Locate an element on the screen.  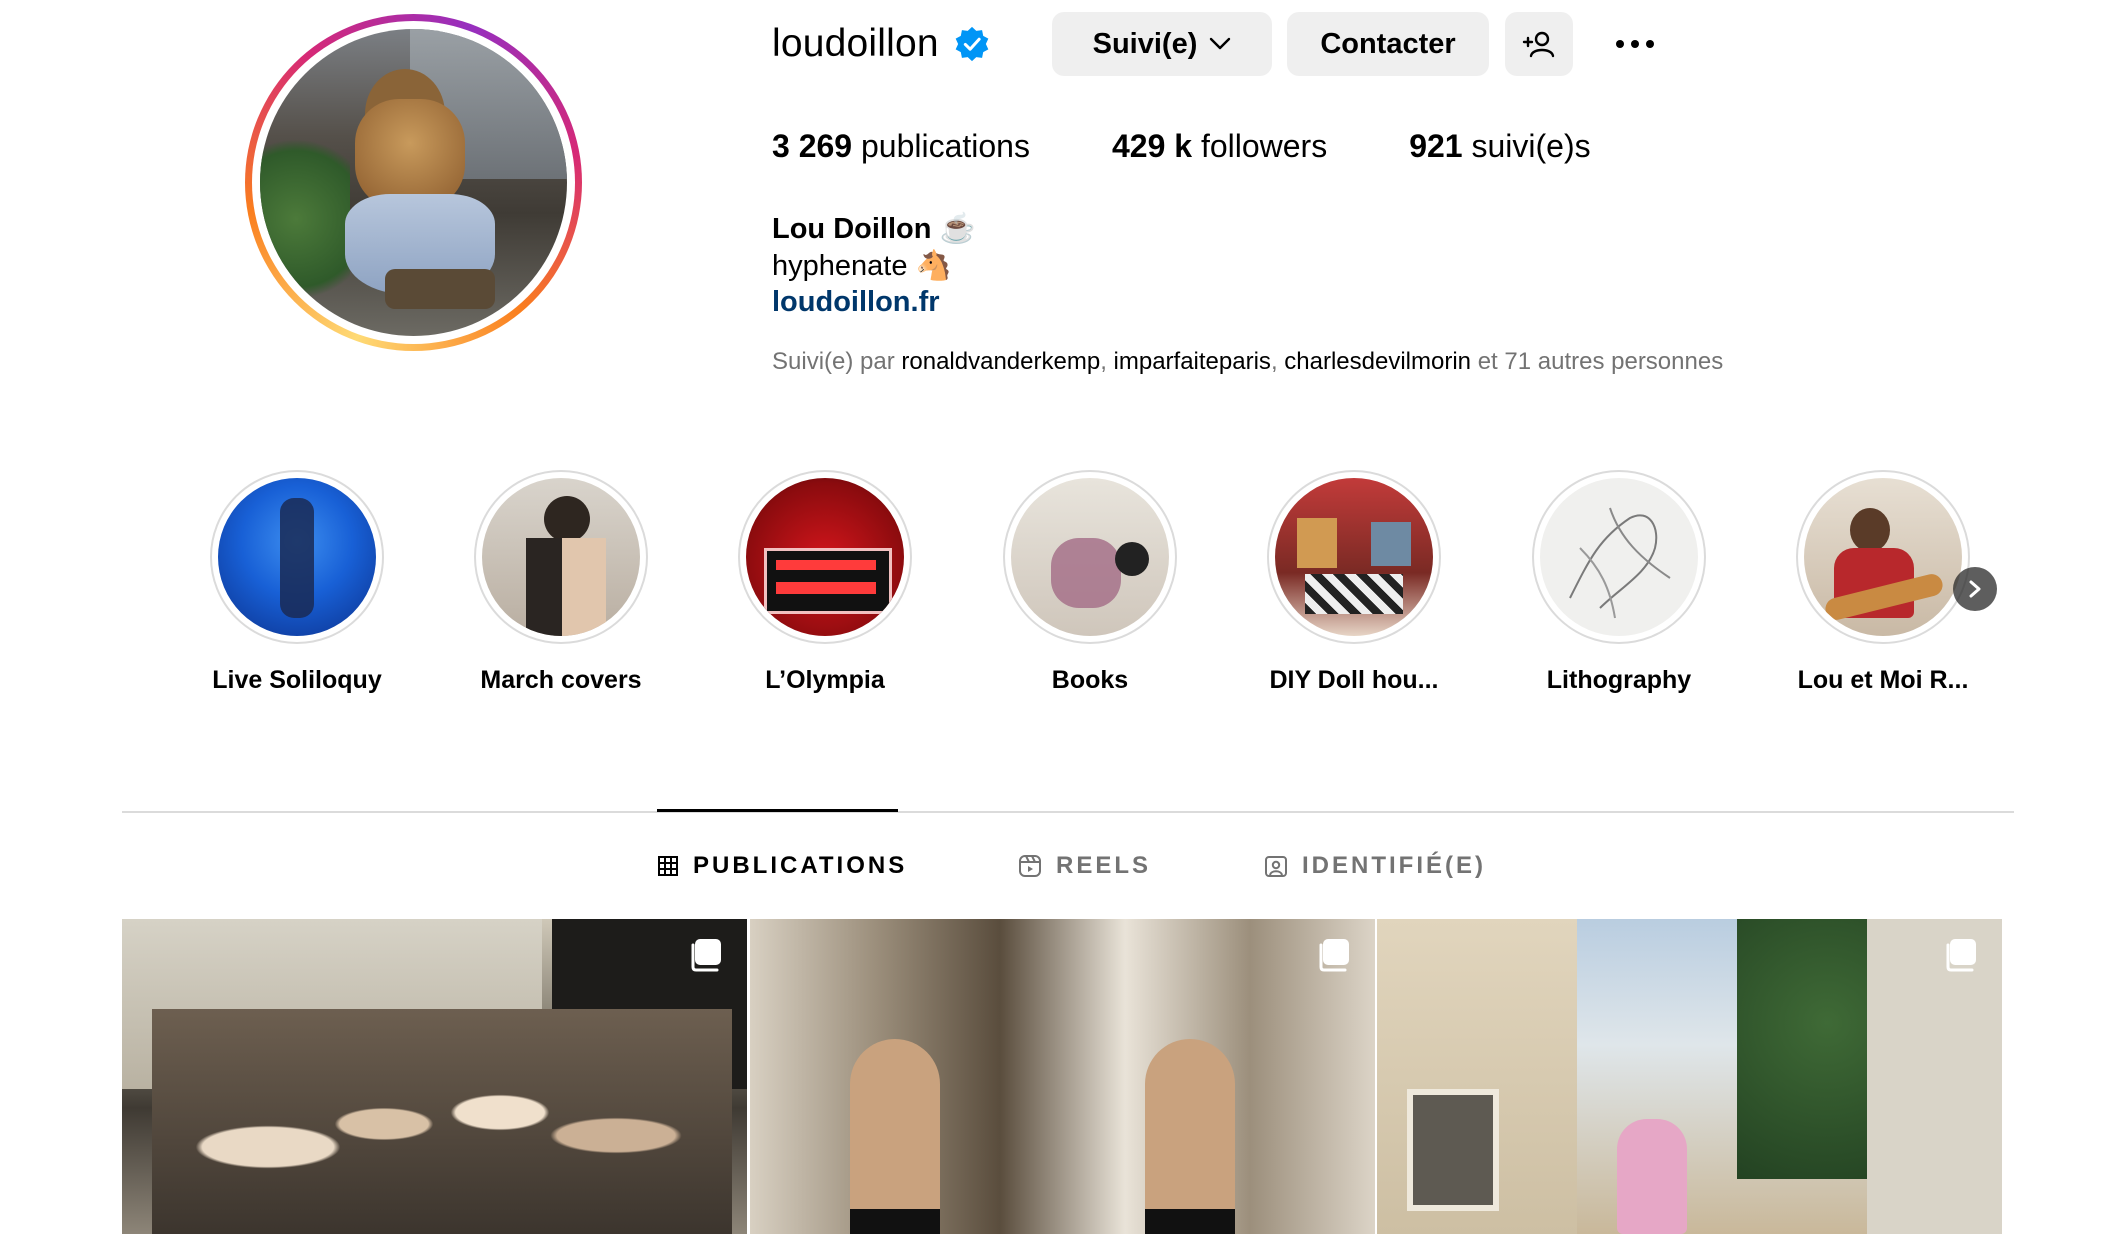
stat-followers: 429 k followers is located at coordinates (1219, 146).